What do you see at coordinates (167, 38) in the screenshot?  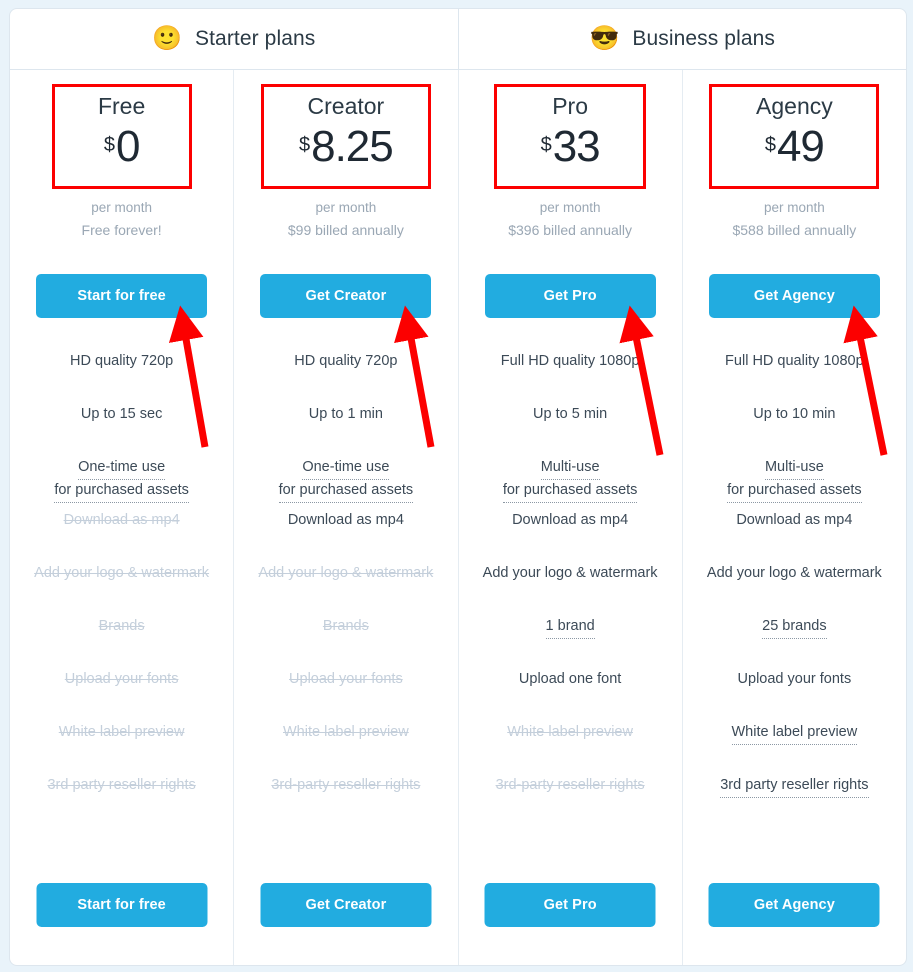 I see `slightly-smiling-face-icon: 🙂` at bounding box center [167, 38].